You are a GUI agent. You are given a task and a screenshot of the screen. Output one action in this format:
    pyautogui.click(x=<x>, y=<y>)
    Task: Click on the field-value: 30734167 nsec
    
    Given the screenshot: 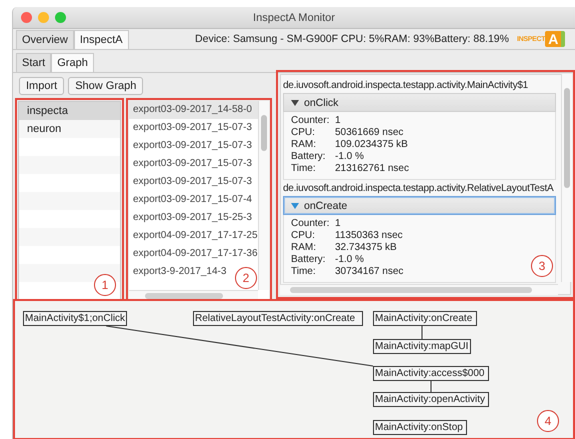 What is the action you would take?
    pyautogui.click(x=369, y=272)
    